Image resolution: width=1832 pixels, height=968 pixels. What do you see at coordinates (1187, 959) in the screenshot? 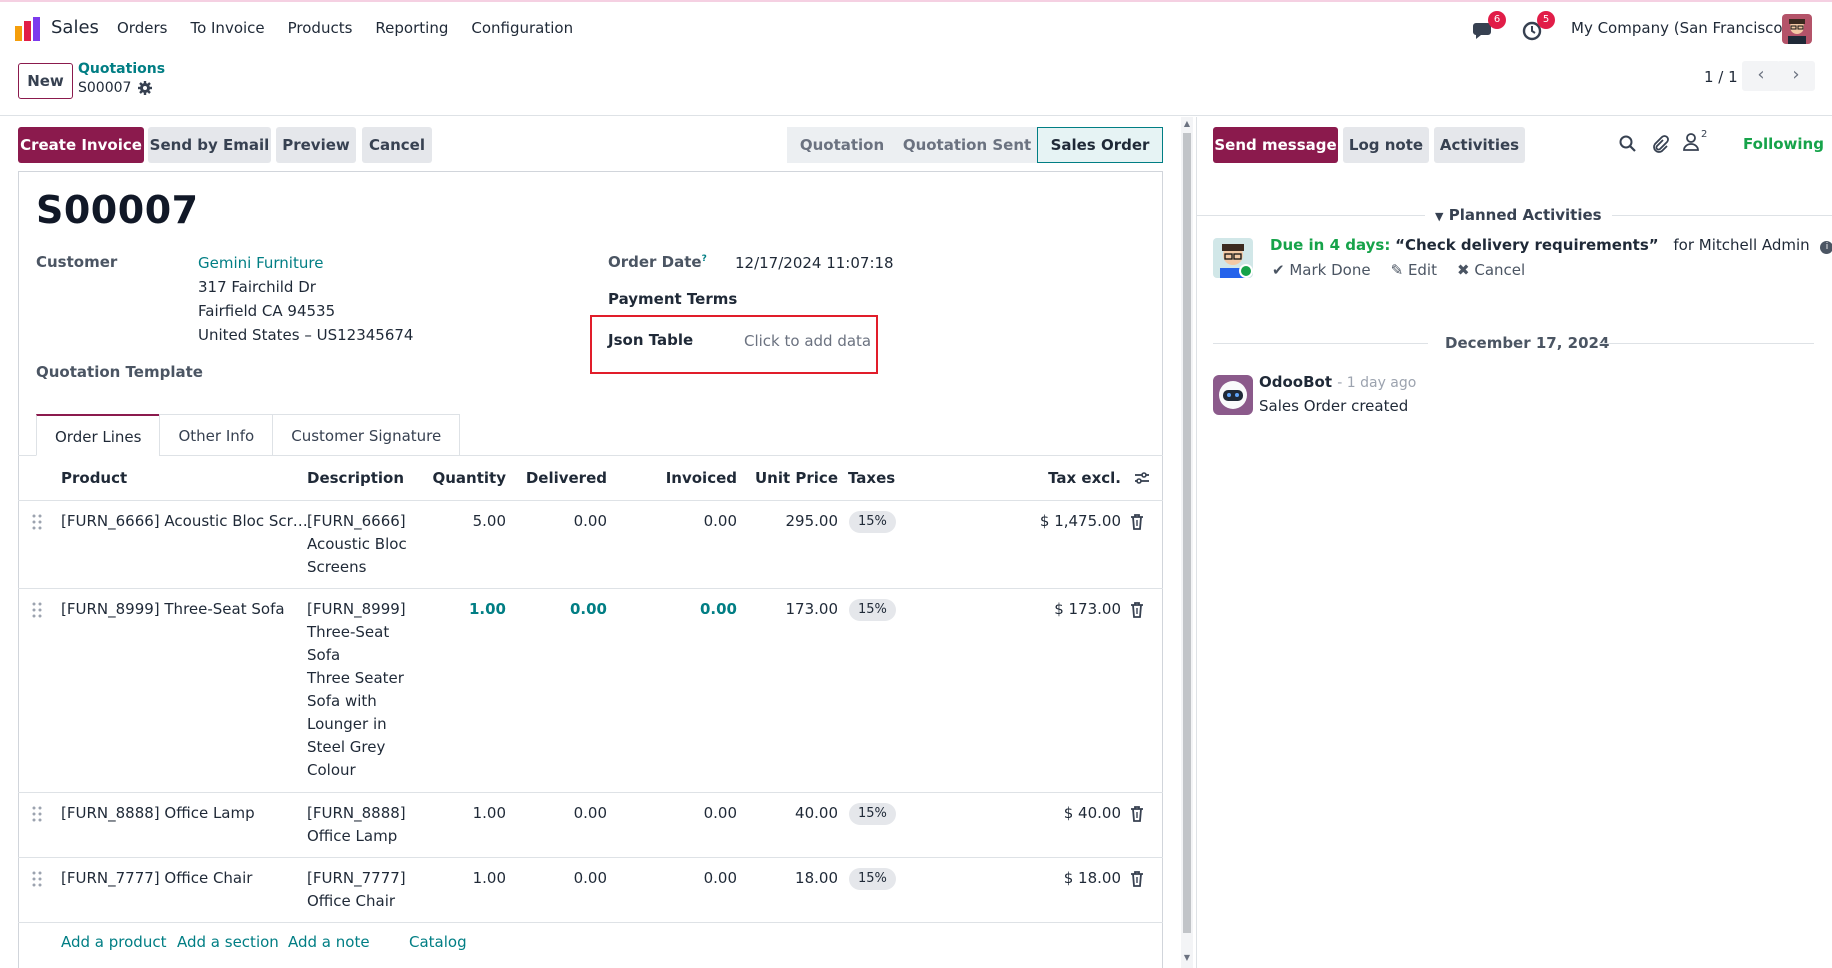
I see `scroll-down-arrow: ▼` at bounding box center [1187, 959].